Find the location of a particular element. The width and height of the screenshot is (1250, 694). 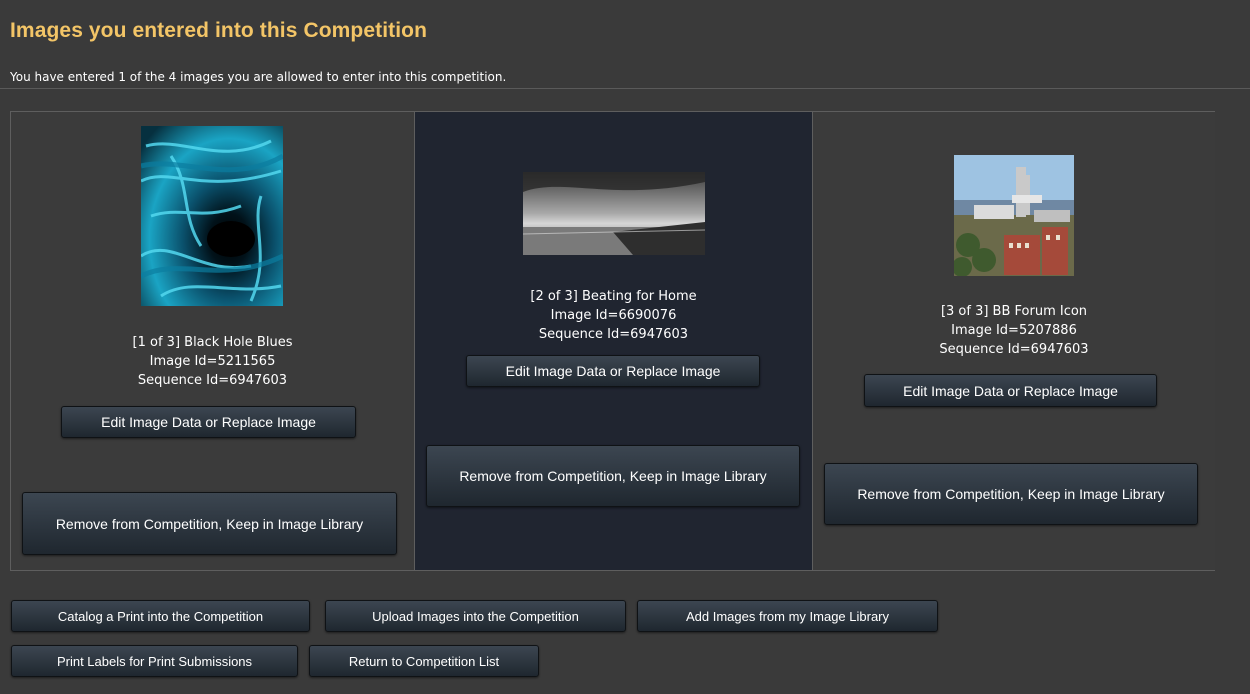

entry-title: [1 of 3] Black Hole Blues is located at coordinates (212, 342).